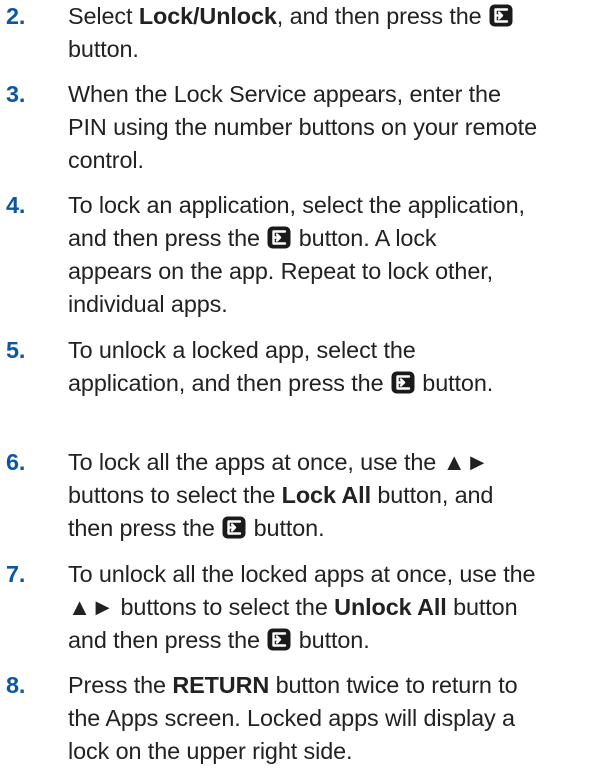 This screenshot has height=768, width=598. Describe the element at coordinates (221, 685) in the screenshot. I see `bold-term: RETURN` at that location.